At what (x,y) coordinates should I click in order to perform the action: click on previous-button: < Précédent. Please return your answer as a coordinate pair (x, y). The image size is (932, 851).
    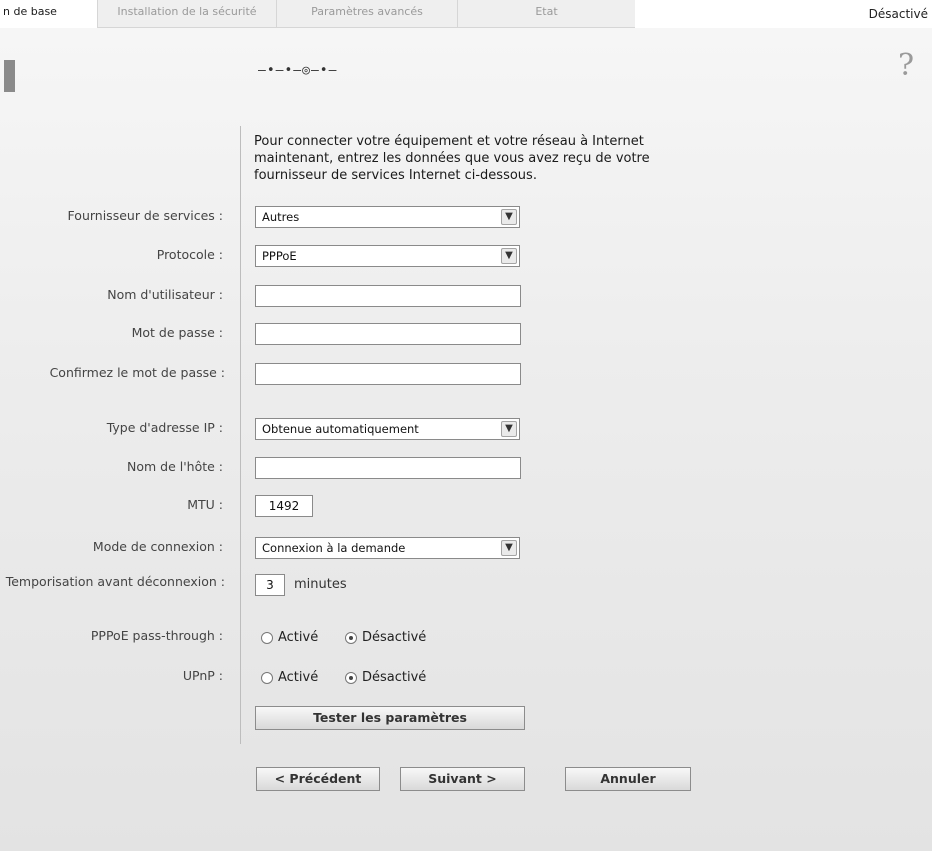
    Looking at the image, I should click on (318, 779).